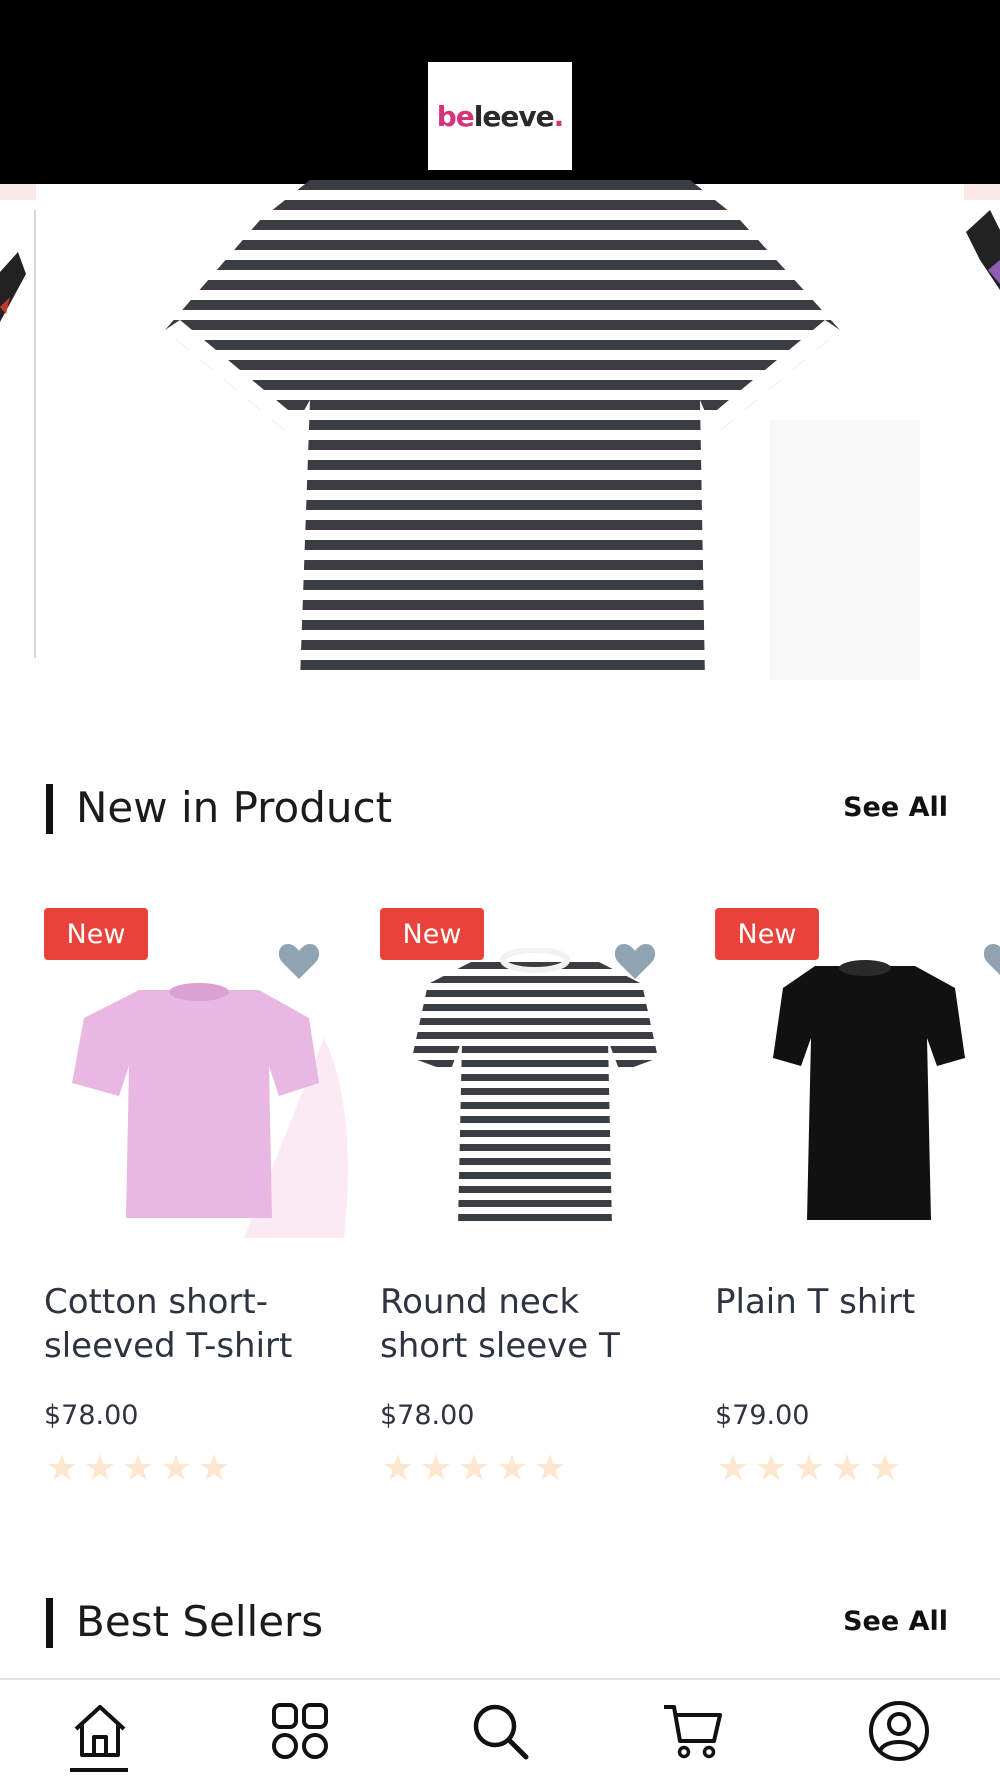 The height and width of the screenshot is (1778, 1000). Describe the element at coordinates (13, 287) in the screenshot. I see `prev-slide-peek` at that location.